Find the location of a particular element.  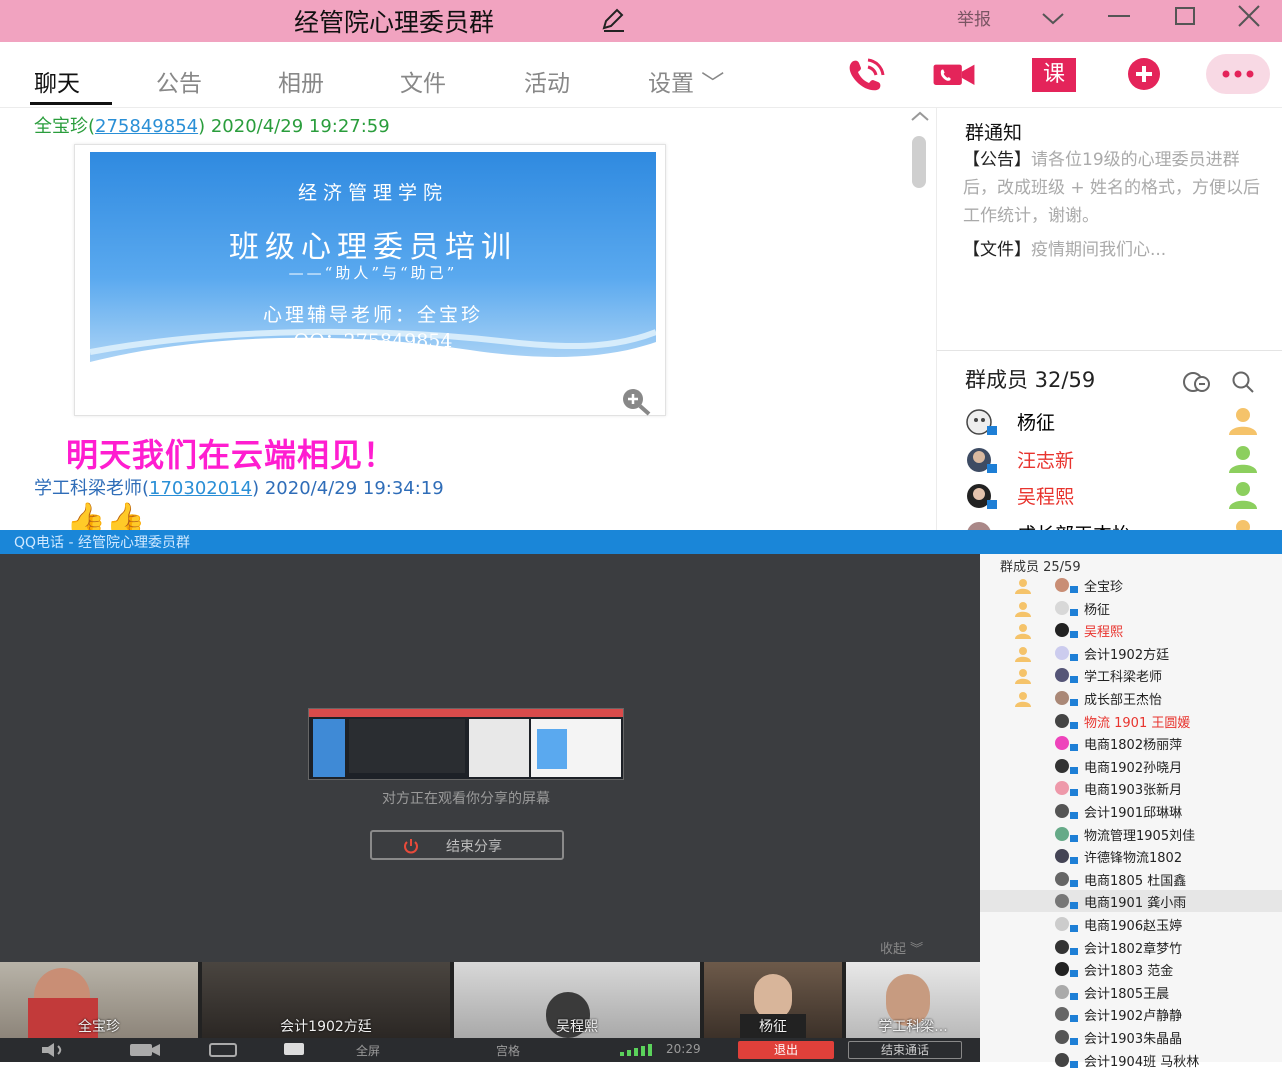

call-member-item: 会计1805王晨 is located at coordinates (1131, 992).